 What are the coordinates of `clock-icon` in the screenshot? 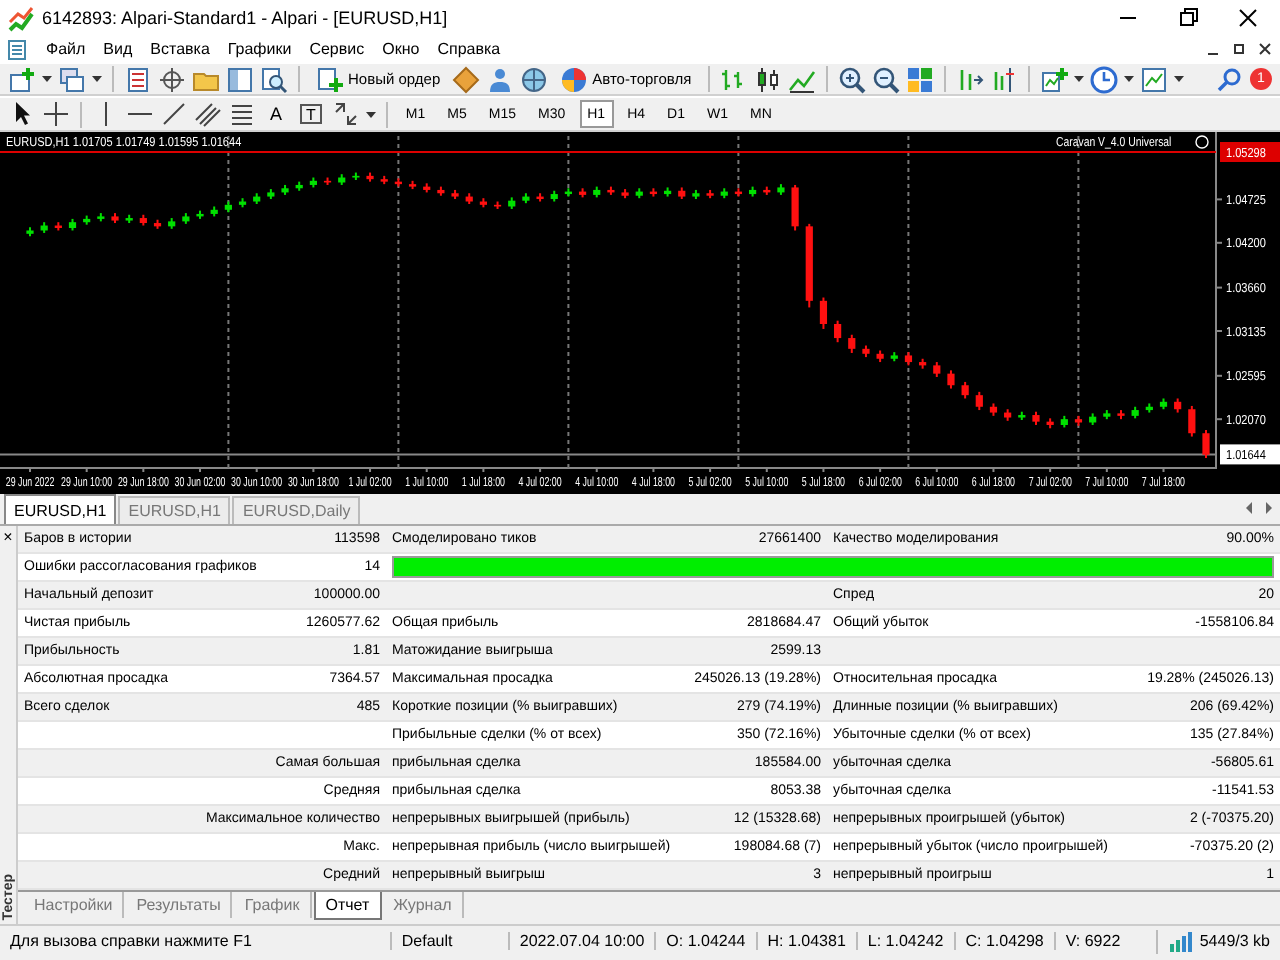 It's located at (1103, 79).